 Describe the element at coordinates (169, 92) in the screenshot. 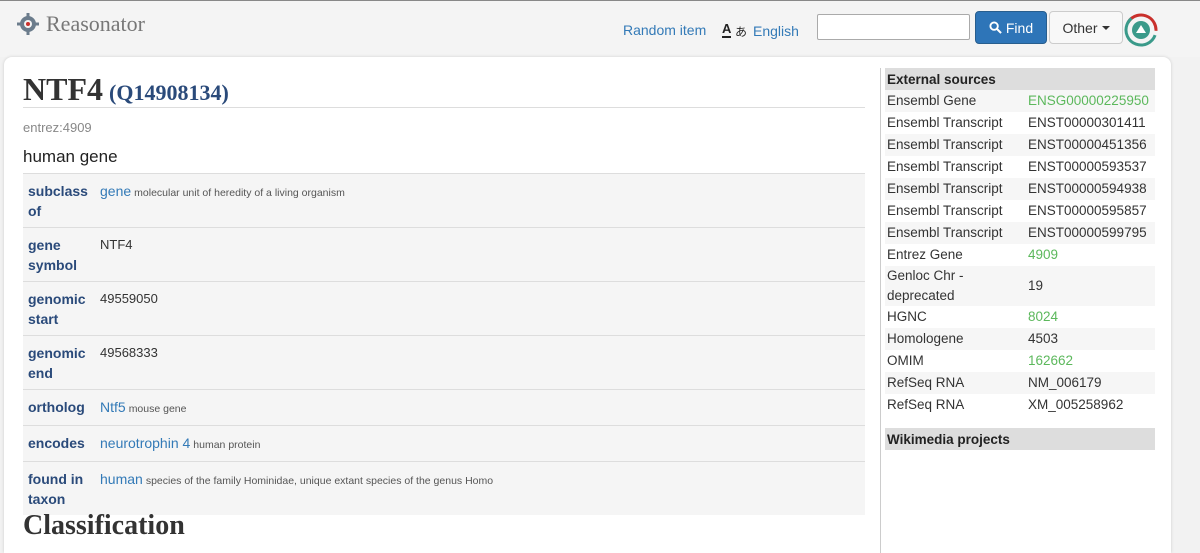

I see `item-qid: (Q14908134)` at that location.